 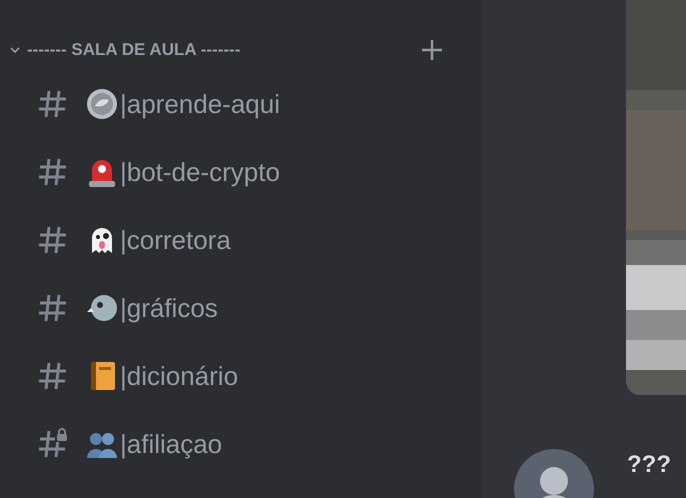 I want to click on channel-name: |corretora, so click(x=175, y=240).